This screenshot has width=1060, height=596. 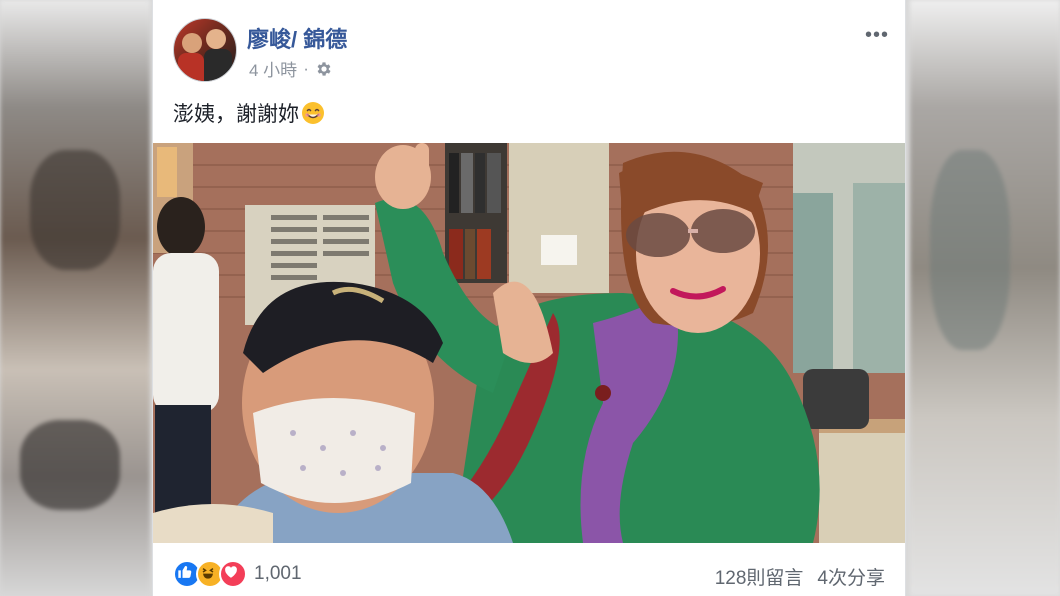 What do you see at coordinates (273, 68) in the screenshot?
I see `post-timestamp: 4 小時` at bounding box center [273, 68].